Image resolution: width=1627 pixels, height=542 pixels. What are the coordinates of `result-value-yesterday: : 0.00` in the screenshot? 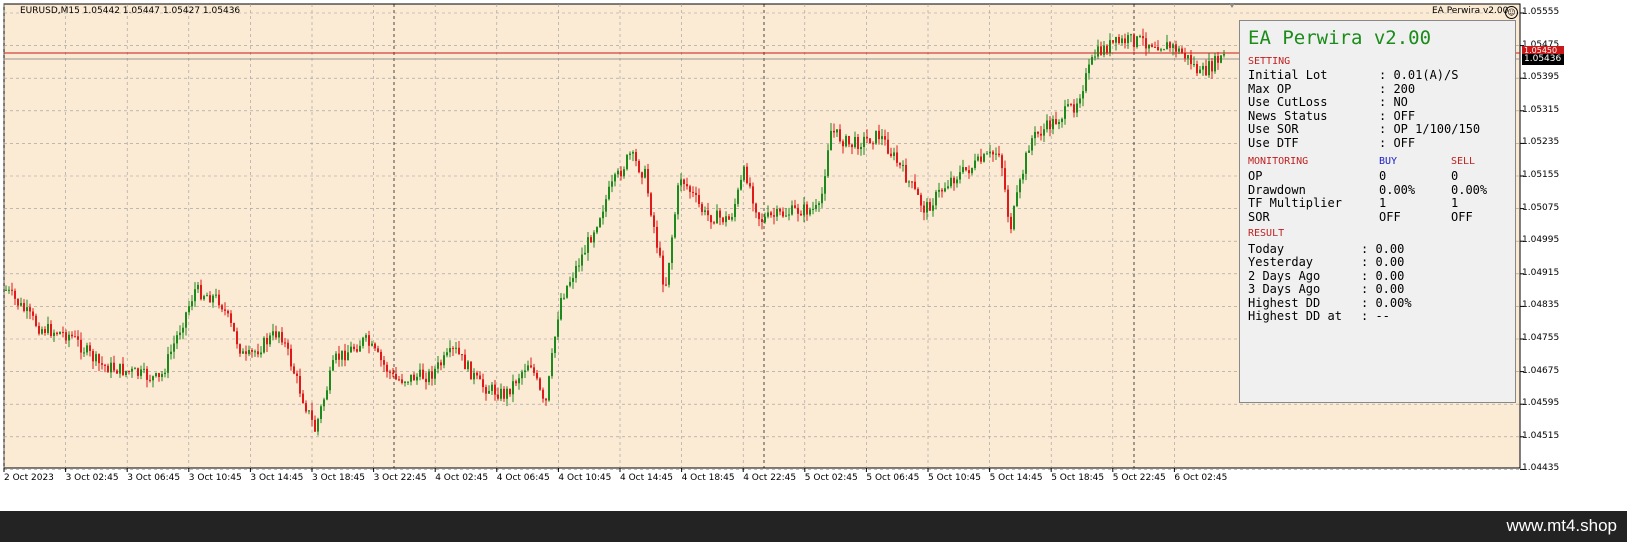 It's located at (1383, 262).